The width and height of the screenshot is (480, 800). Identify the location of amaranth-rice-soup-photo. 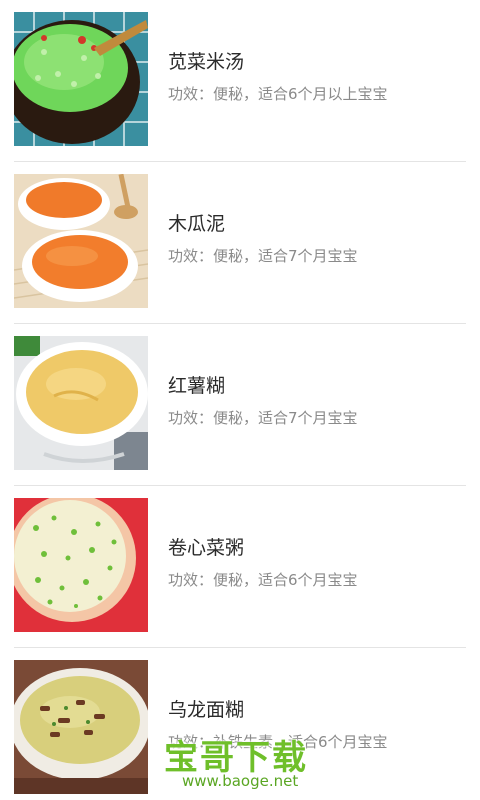
(81, 79).